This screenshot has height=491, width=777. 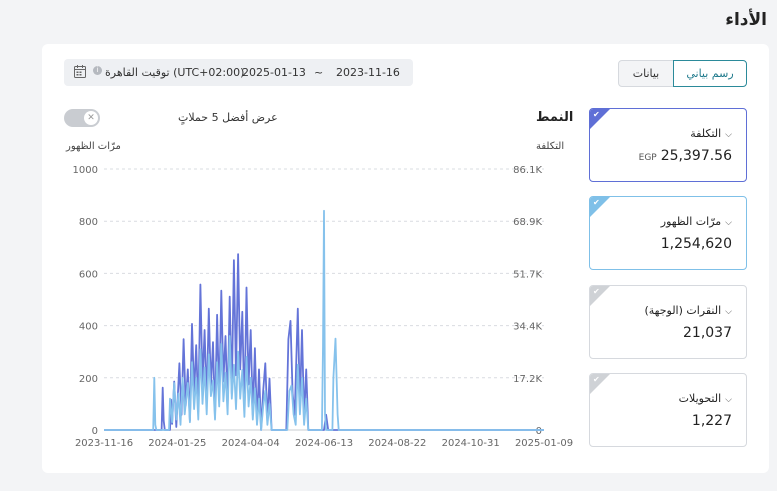 What do you see at coordinates (527, 222) in the screenshot?
I see `y-tick-label-right: 68.9K` at bounding box center [527, 222].